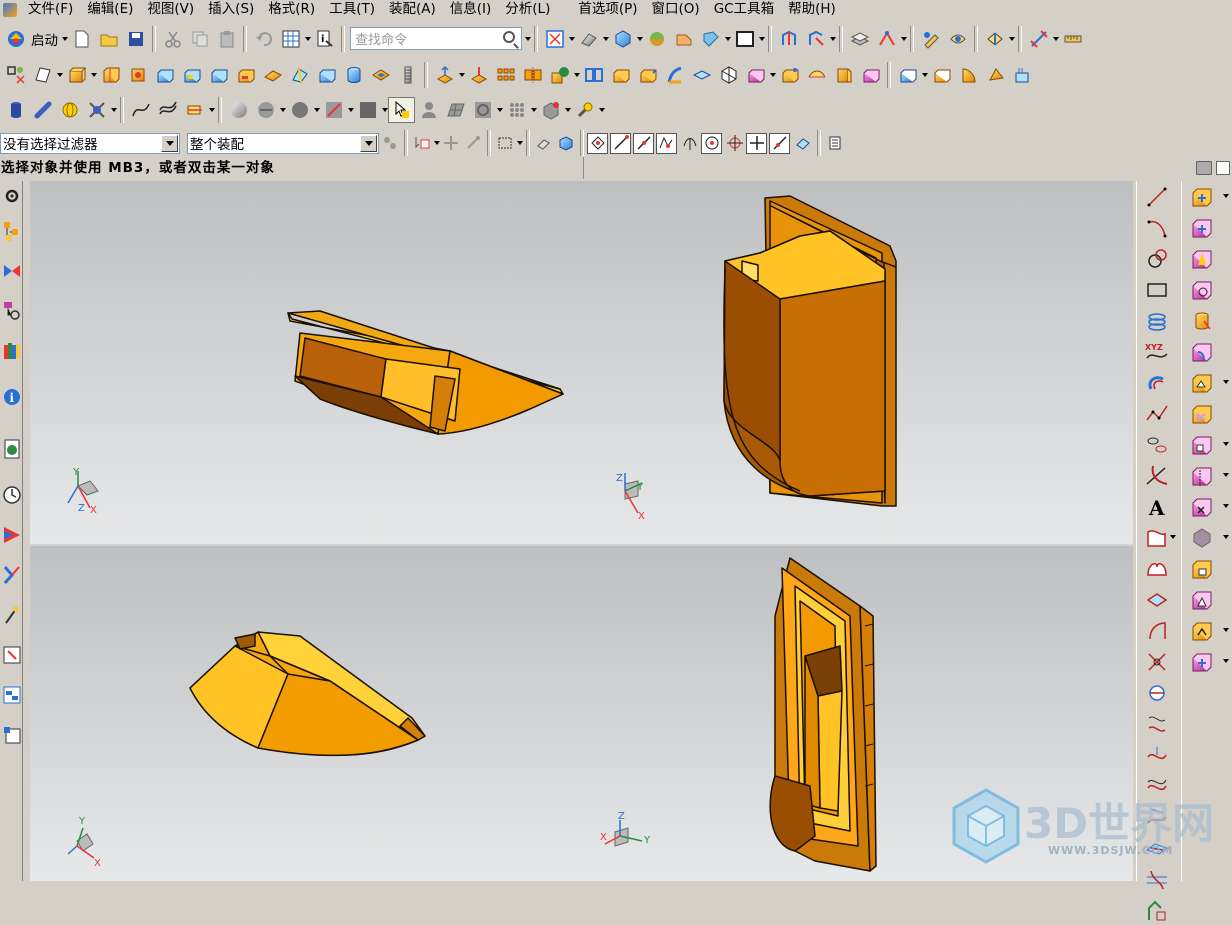 The height and width of the screenshot is (925, 1232). What do you see at coordinates (428, 110) in the screenshot?
I see `person-icon` at bounding box center [428, 110].